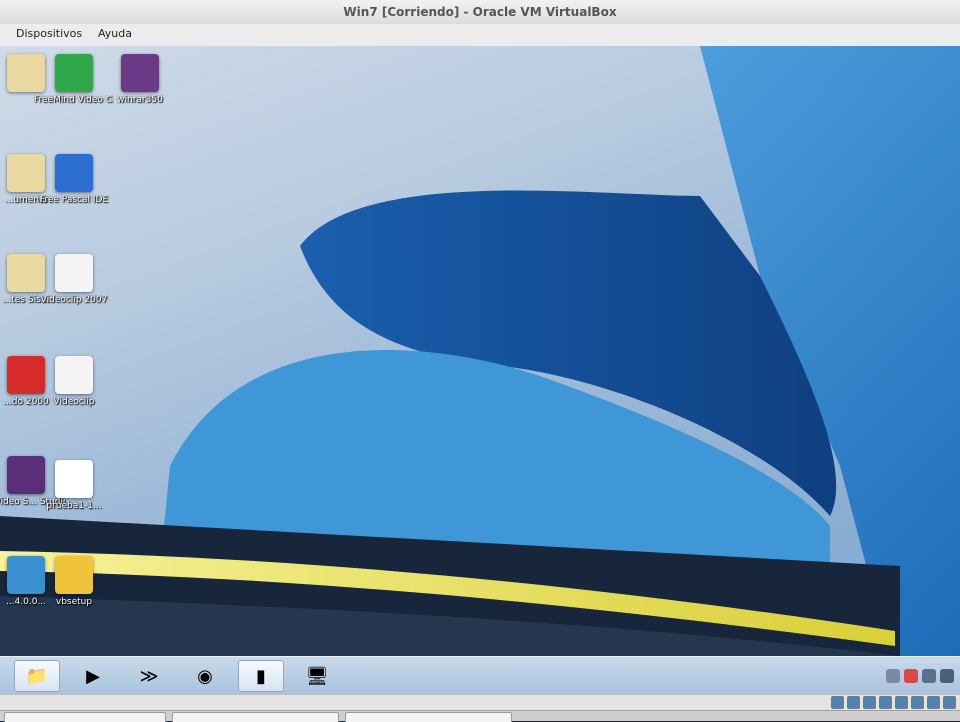 Image resolution: width=960 pixels, height=722 pixels. Describe the element at coordinates (140, 73) in the screenshot. I see `winrar-icon` at that location.